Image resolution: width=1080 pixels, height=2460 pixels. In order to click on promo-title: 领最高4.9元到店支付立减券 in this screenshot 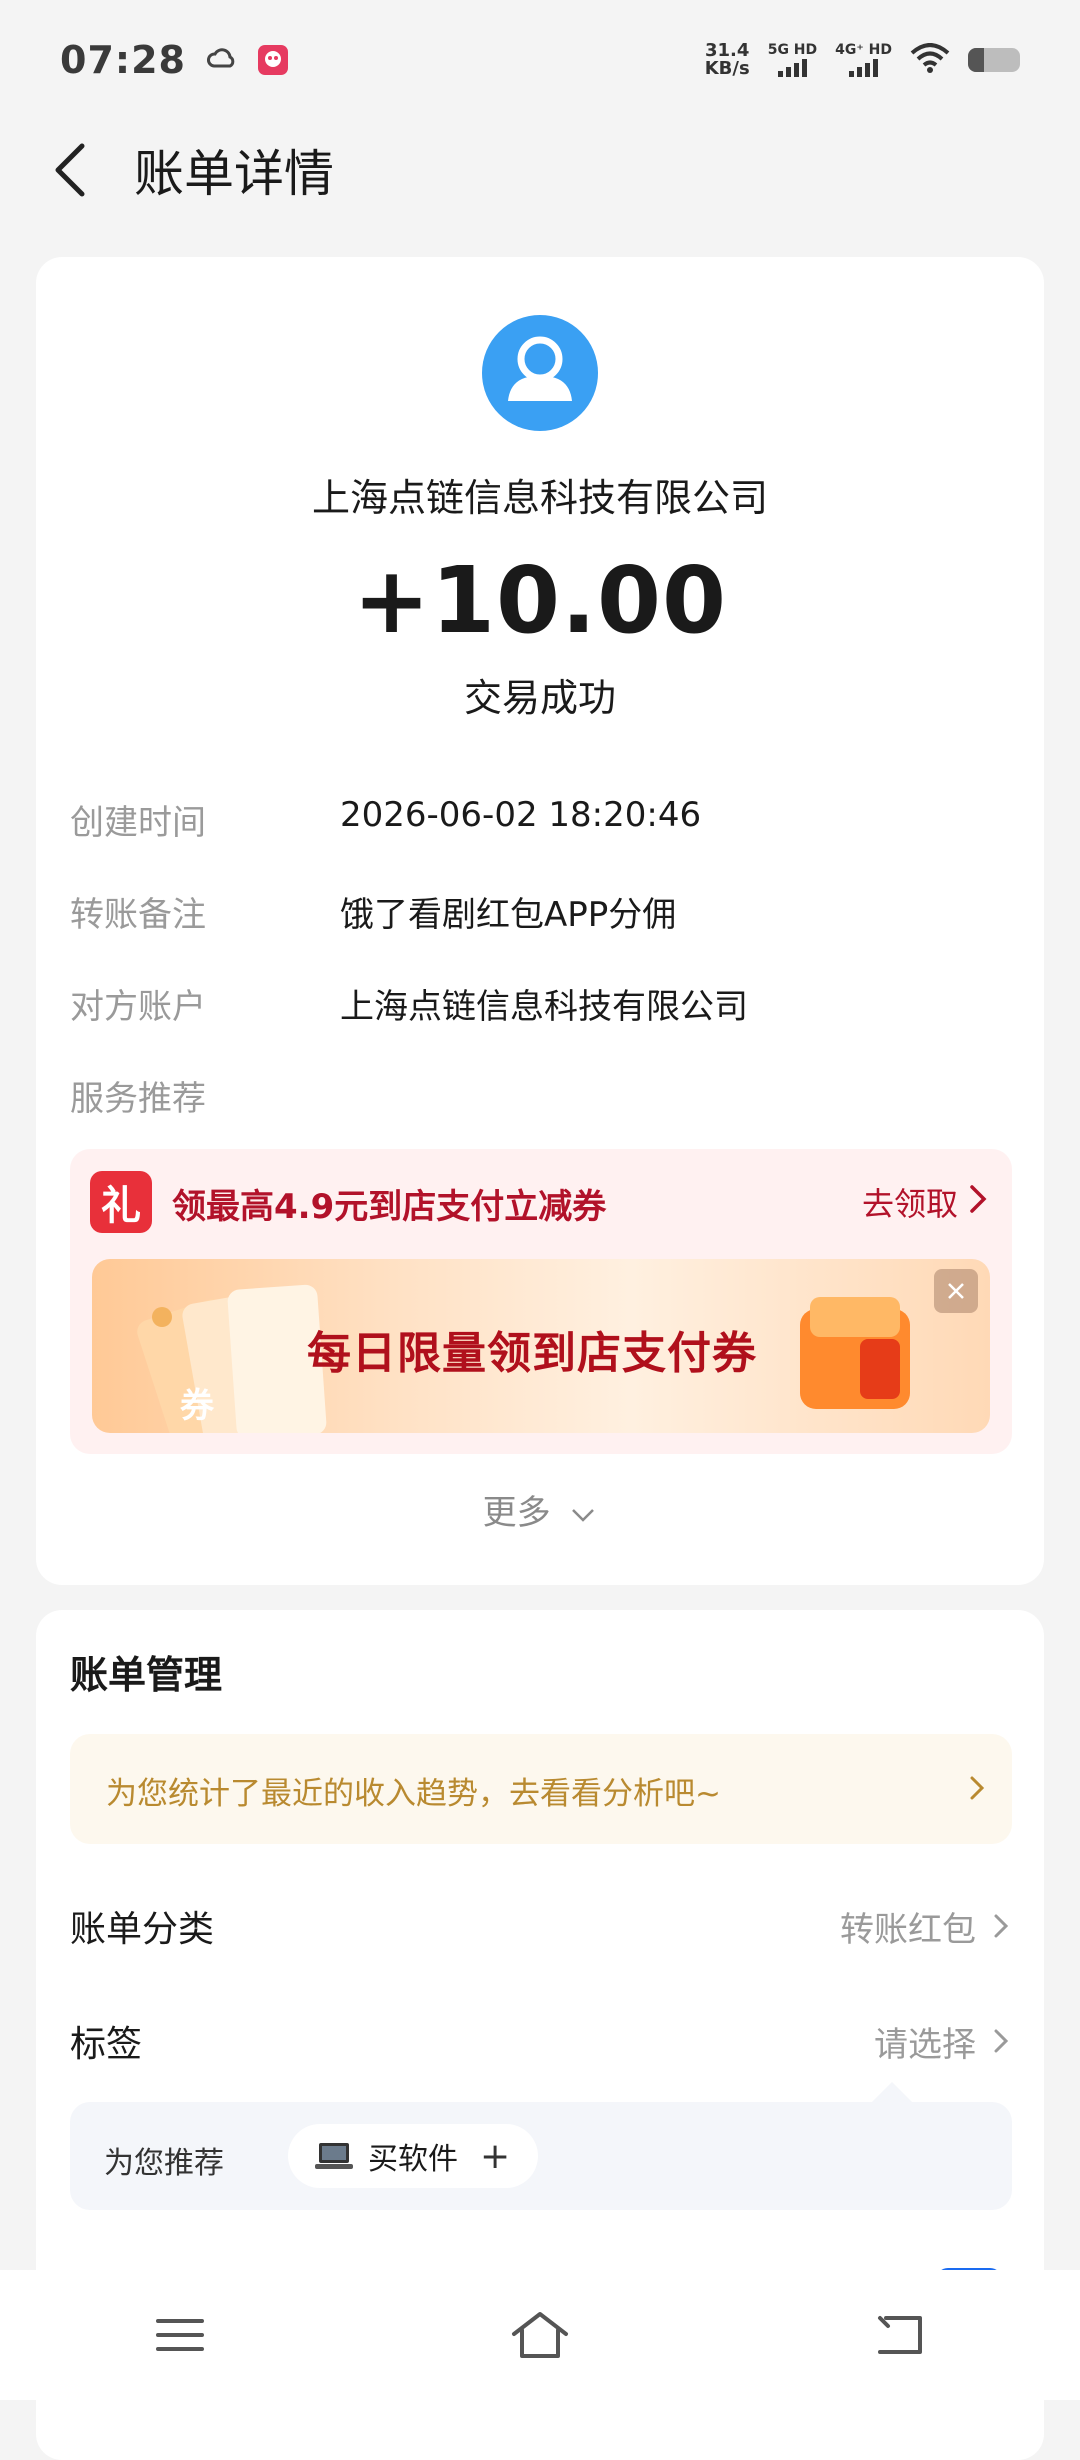, I will do `click(389, 1207)`.